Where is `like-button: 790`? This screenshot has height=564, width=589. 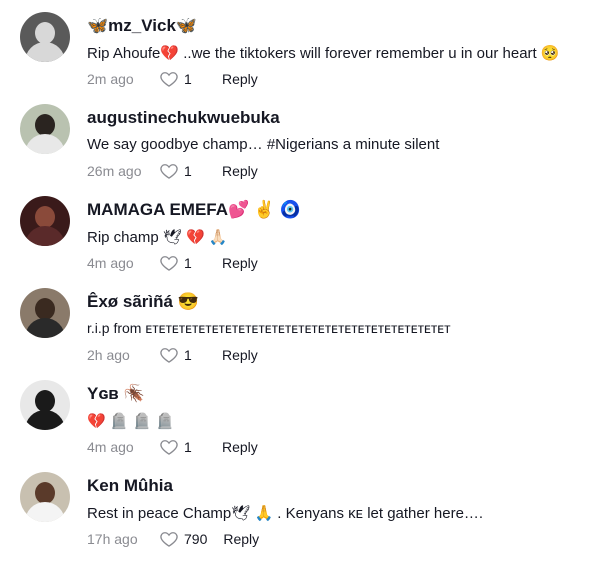 like-button: 790 is located at coordinates (183, 539).